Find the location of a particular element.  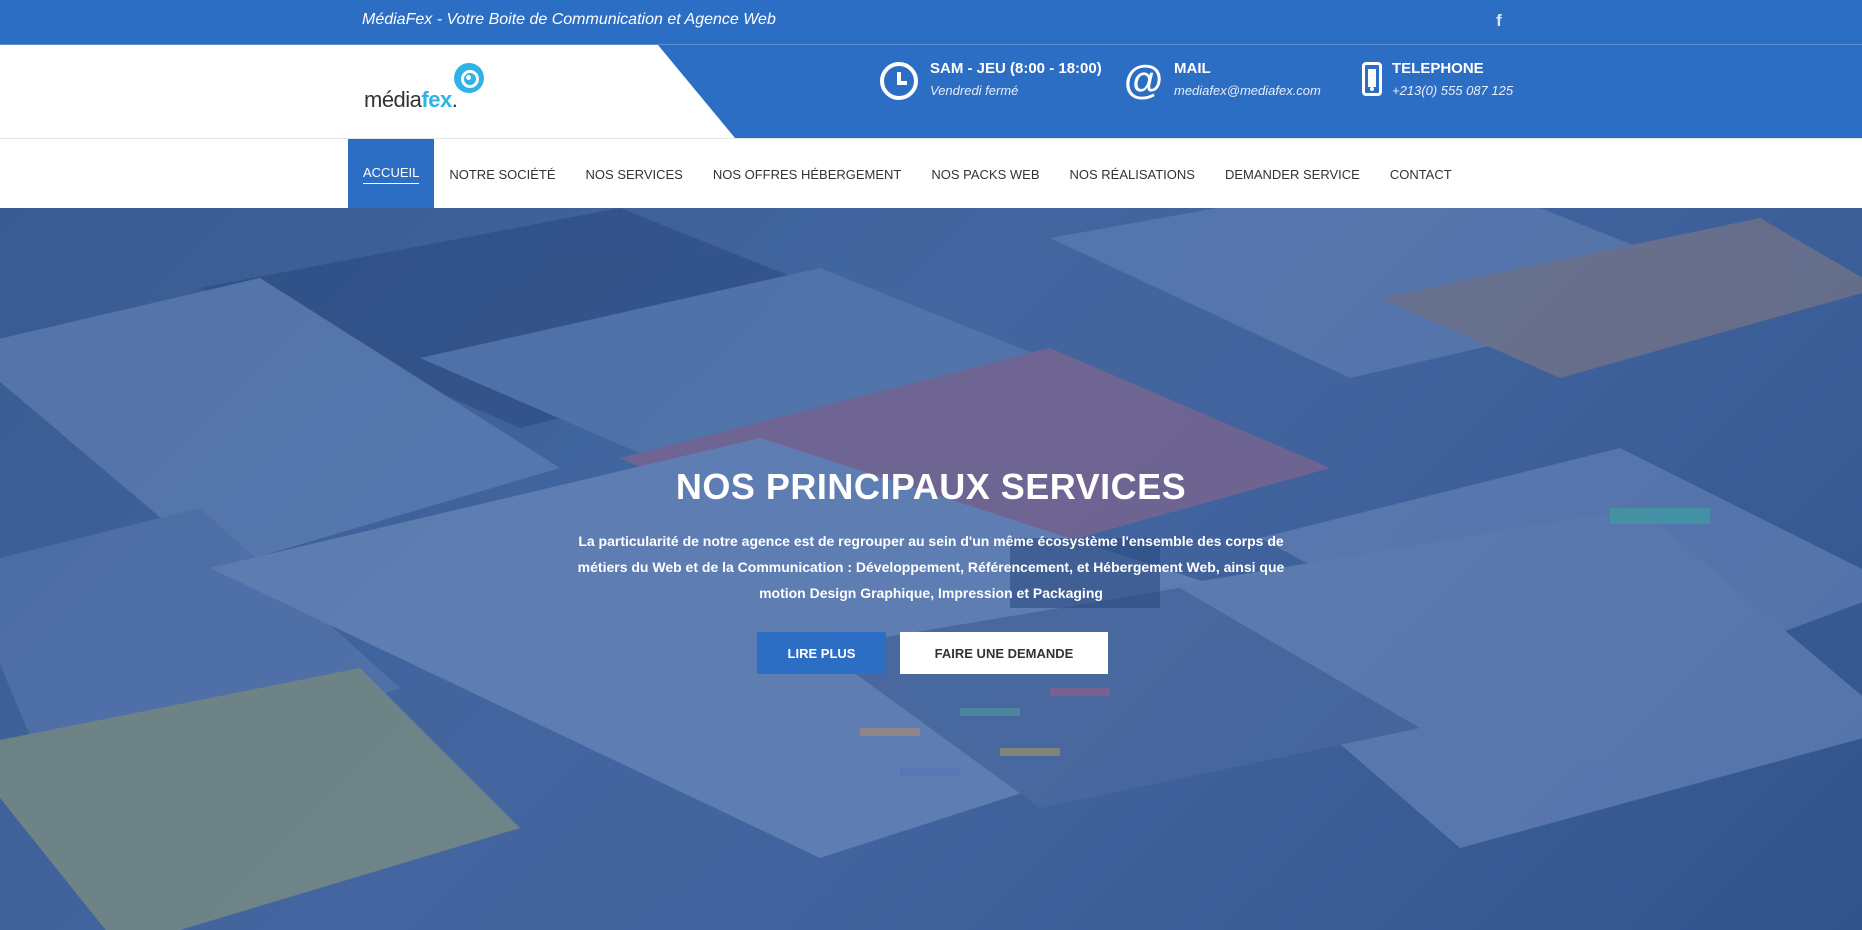

opening-hours: SAM - JEU (8:00 - 18:00) Vendredi fermé is located at coordinates (991, 87).